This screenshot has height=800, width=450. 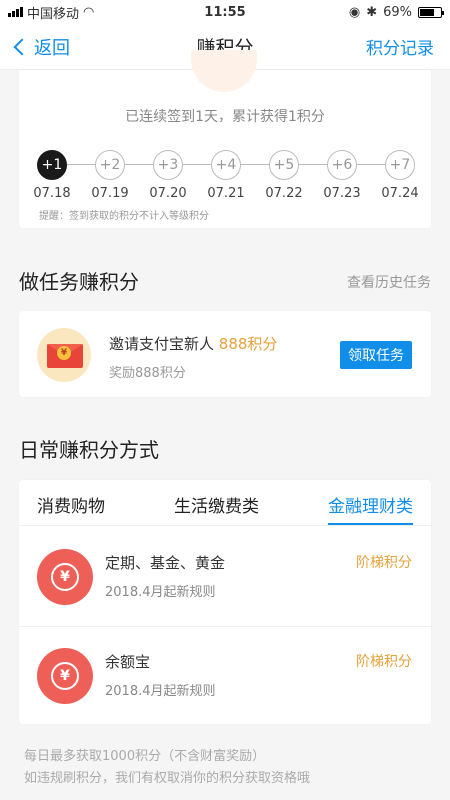 I want to click on checkin-day-node: +7, so click(x=400, y=165).